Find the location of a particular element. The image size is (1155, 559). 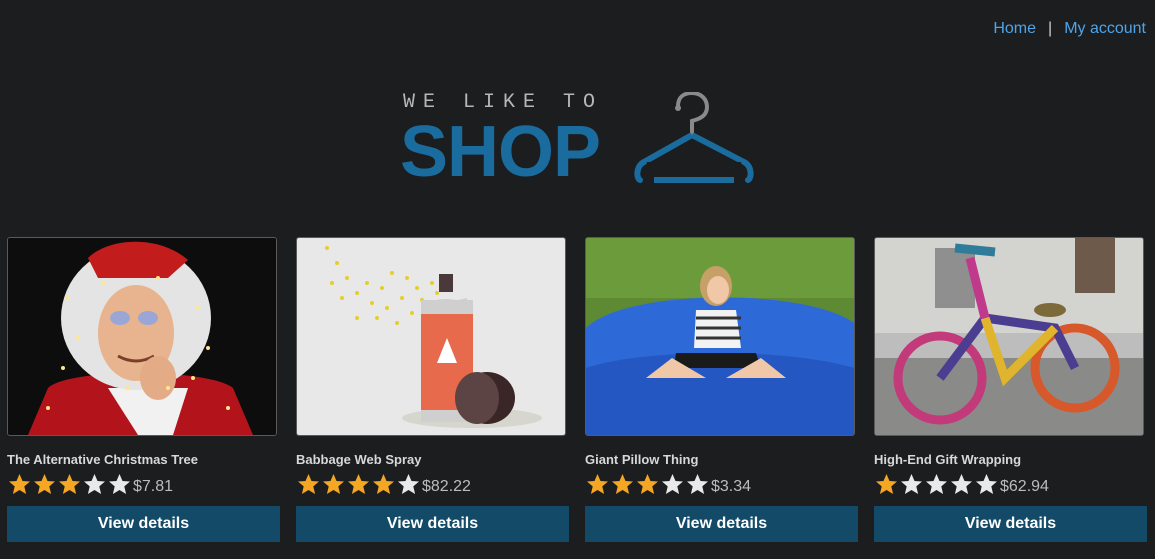

home-link: Home is located at coordinates (1014, 29).